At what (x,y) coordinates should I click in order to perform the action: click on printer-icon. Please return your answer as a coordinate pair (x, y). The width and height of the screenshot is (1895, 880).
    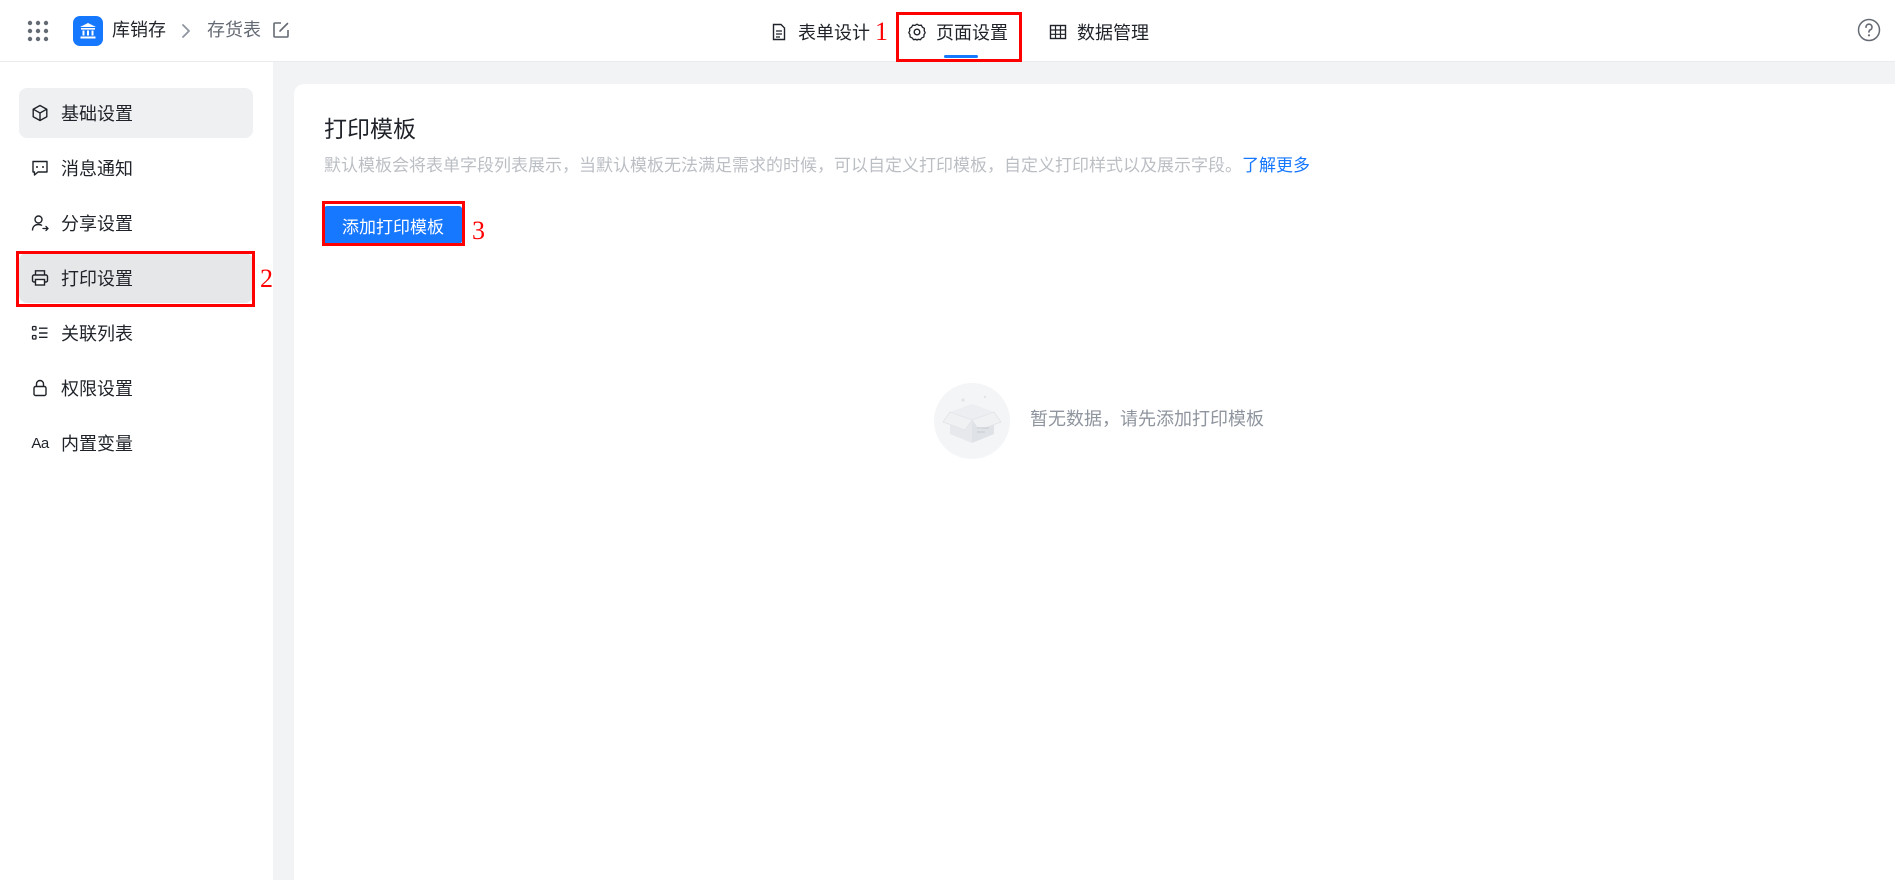
    Looking at the image, I should click on (40, 278).